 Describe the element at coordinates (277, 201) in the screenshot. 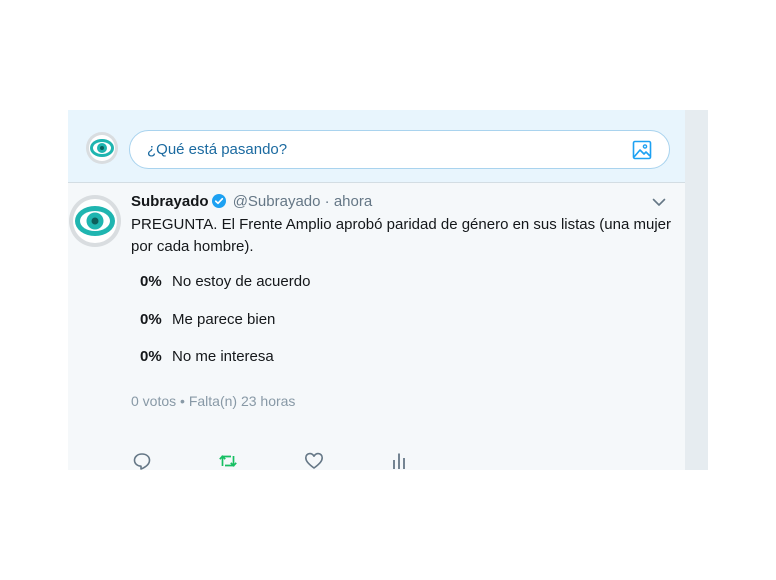

I see `author-handle: @Subrayado` at that location.